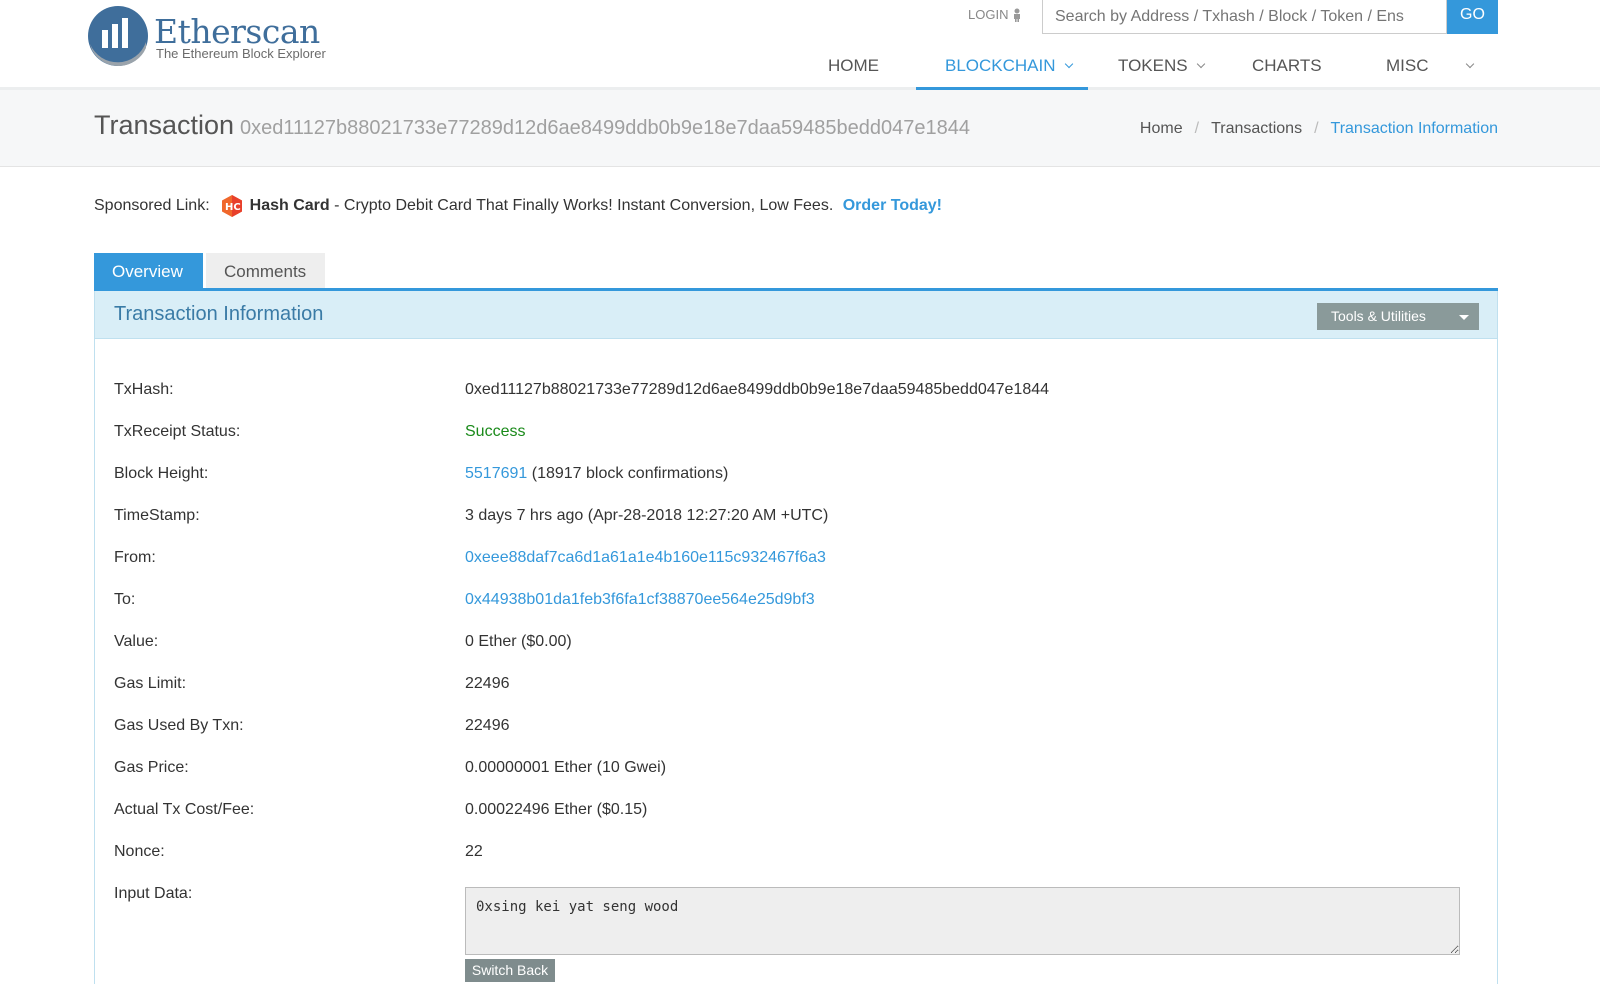 The height and width of the screenshot is (984, 1600). I want to click on nav-tokens: TOKENS, so click(1168, 71).